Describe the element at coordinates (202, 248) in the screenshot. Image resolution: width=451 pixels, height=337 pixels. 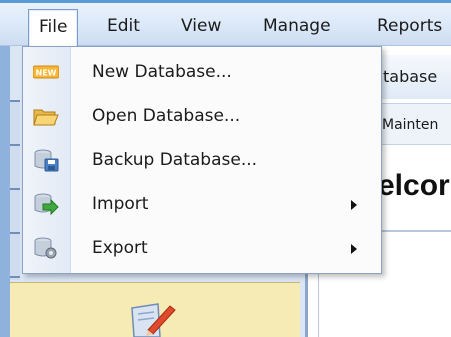
I see `menu-item-export: Export` at that location.